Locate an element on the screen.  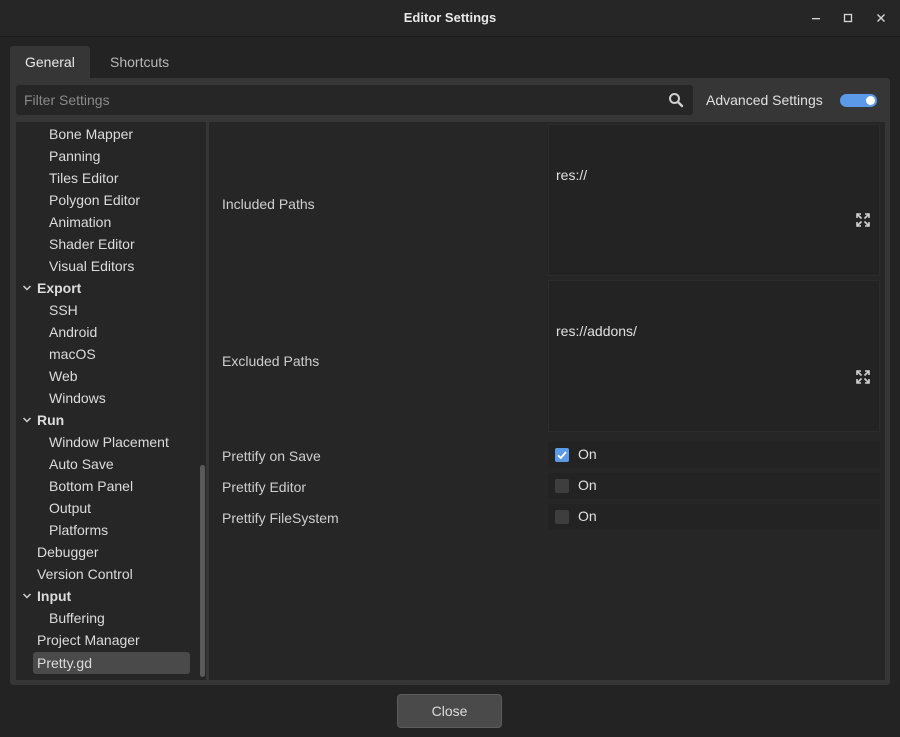
checkmark-icon is located at coordinates (562, 455).